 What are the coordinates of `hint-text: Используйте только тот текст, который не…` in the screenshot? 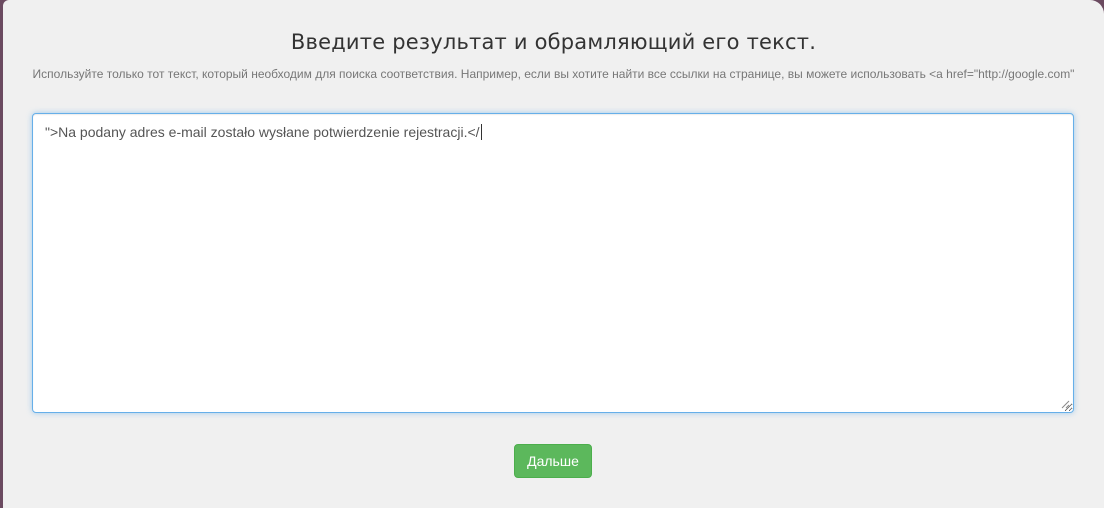 It's located at (553, 74).